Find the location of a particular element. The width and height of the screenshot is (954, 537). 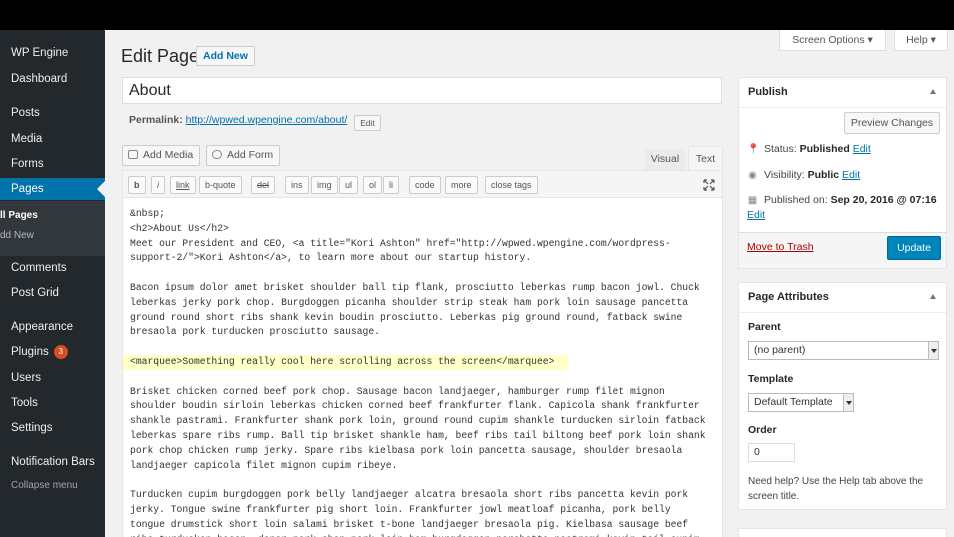

quicktag-ins-button: ins is located at coordinates (297, 185).